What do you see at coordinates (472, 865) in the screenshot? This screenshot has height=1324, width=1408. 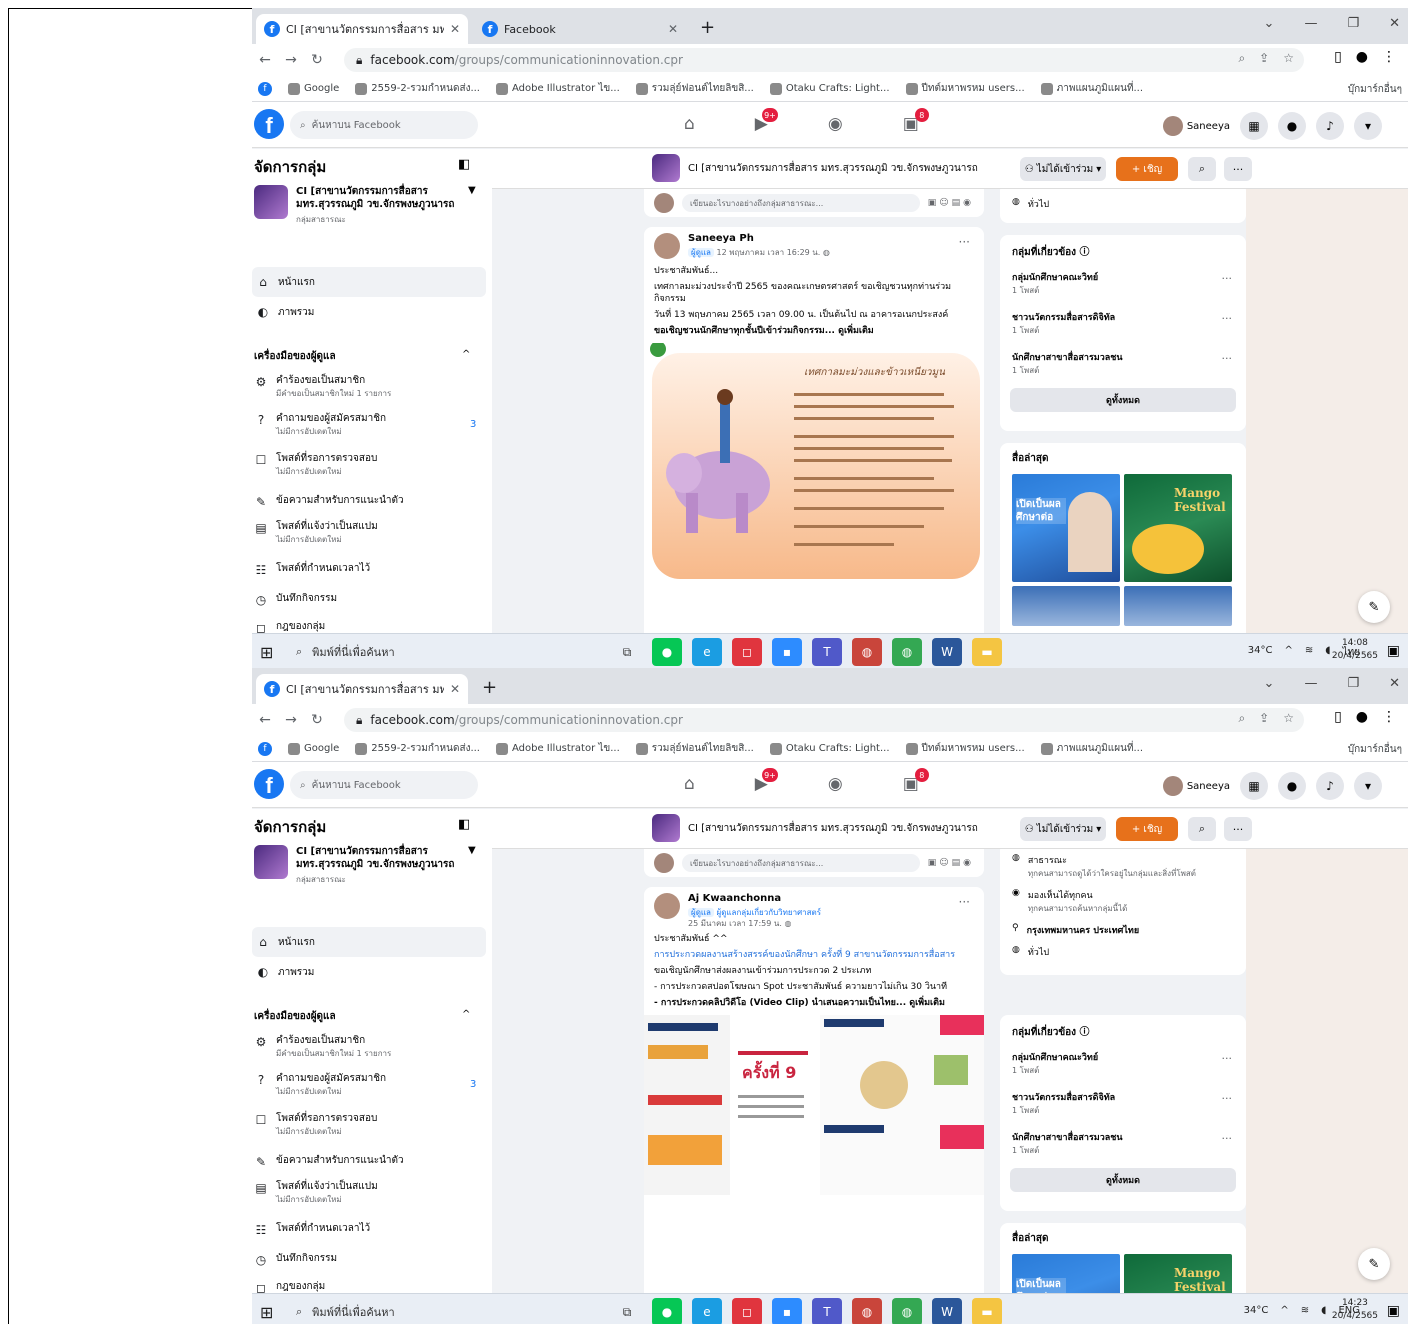 I see `group-dropdown-icon: ▼` at bounding box center [472, 865].